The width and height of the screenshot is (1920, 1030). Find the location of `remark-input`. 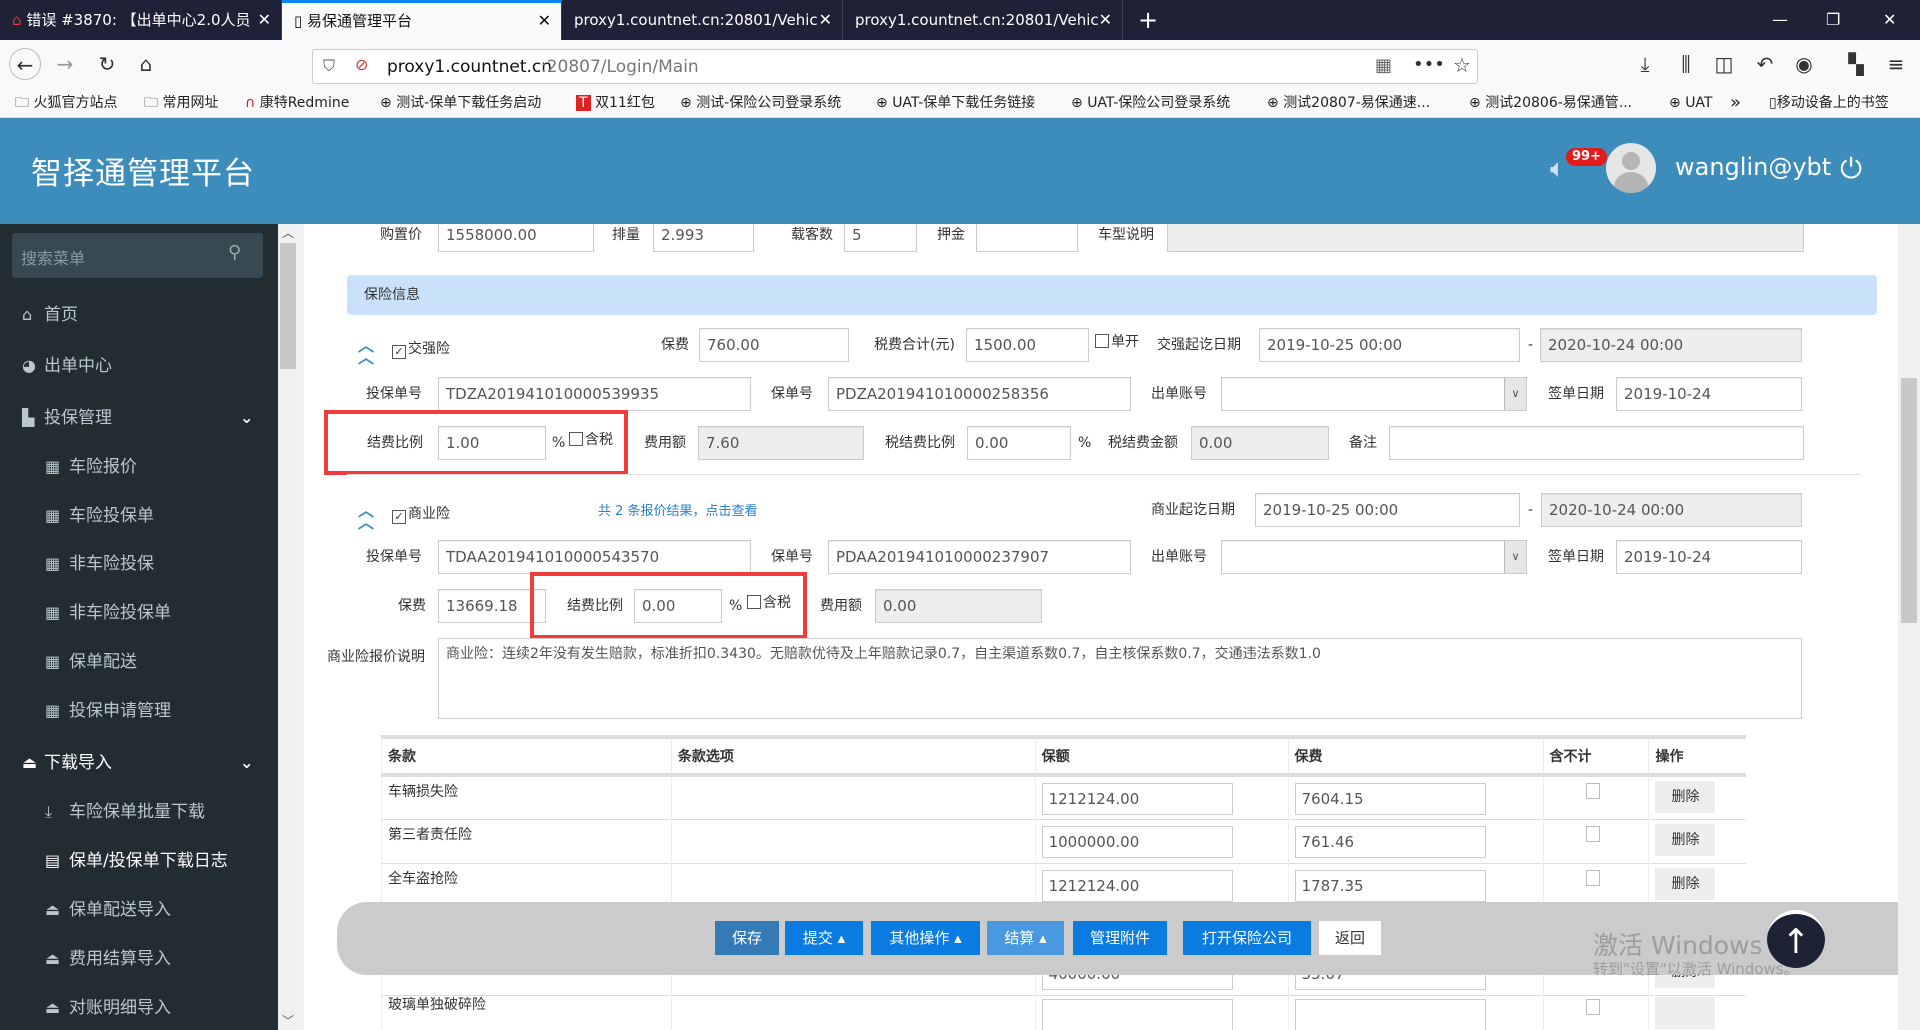

remark-input is located at coordinates (1596, 443).